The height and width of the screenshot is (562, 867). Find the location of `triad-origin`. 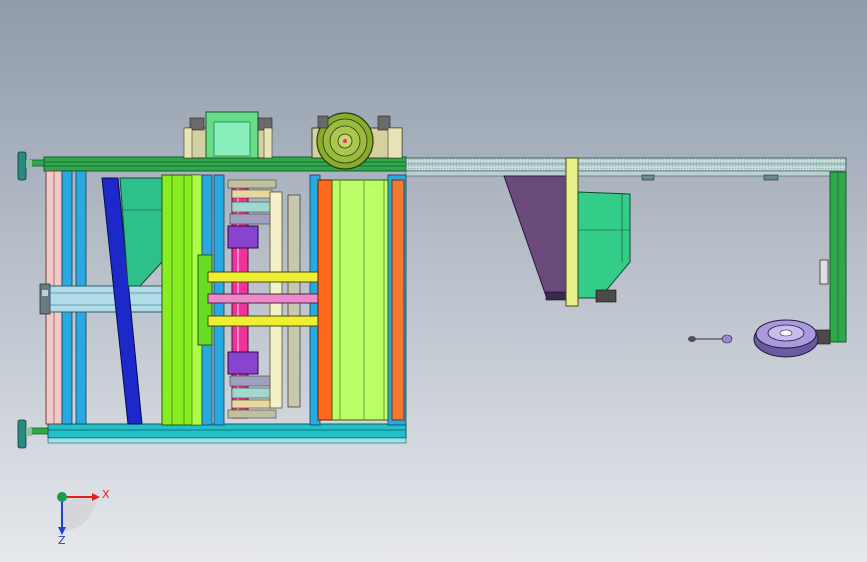

triad-origin is located at coordinates (62, 497).